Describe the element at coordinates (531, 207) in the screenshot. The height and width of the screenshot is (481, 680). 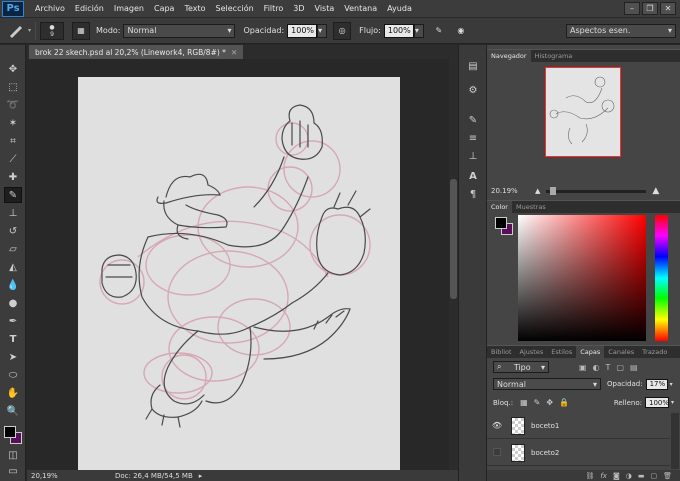
I see `tab-swatches: Muestras` at that location.